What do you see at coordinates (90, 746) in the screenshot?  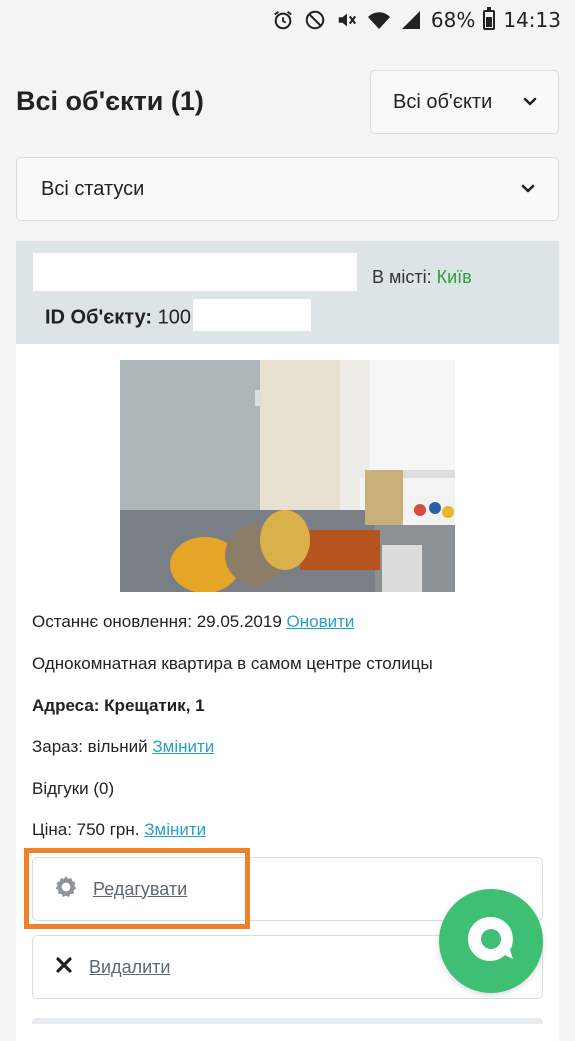 I see `availability-label: Зараз: вільний` at bounding box center [90, 746].